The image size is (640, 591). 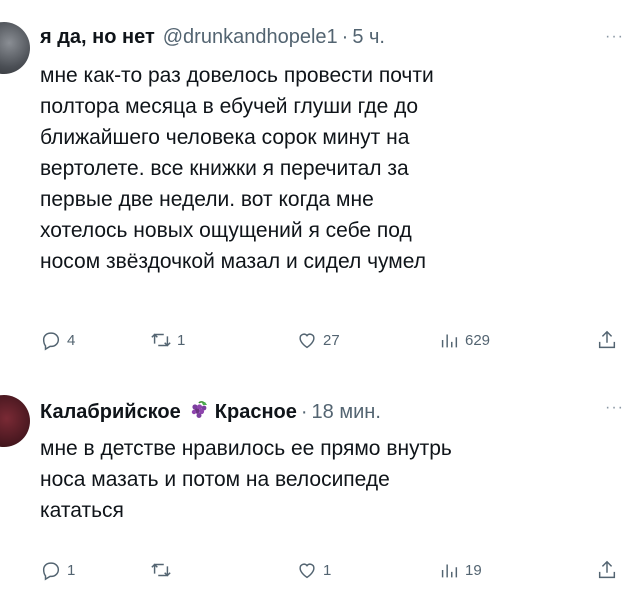 I want to click on like-count: 1, so click(x=327, y=570).